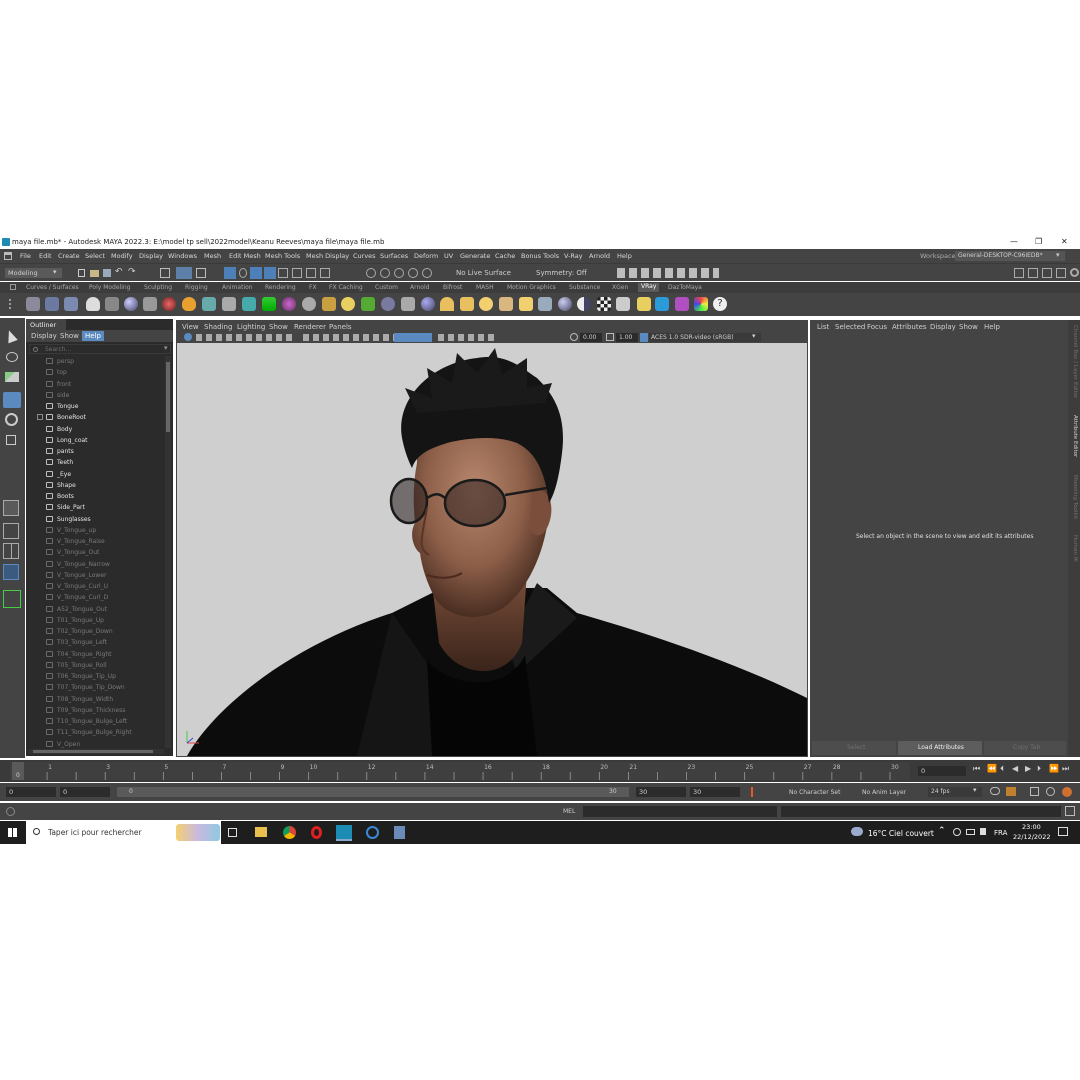 The width and height of the screenshot is (1080, 1080). What do you see at coordinates (940, 748) in the screenshot?
I see `attr-button-load: Load Attributes` at bounding box center [940, 748].